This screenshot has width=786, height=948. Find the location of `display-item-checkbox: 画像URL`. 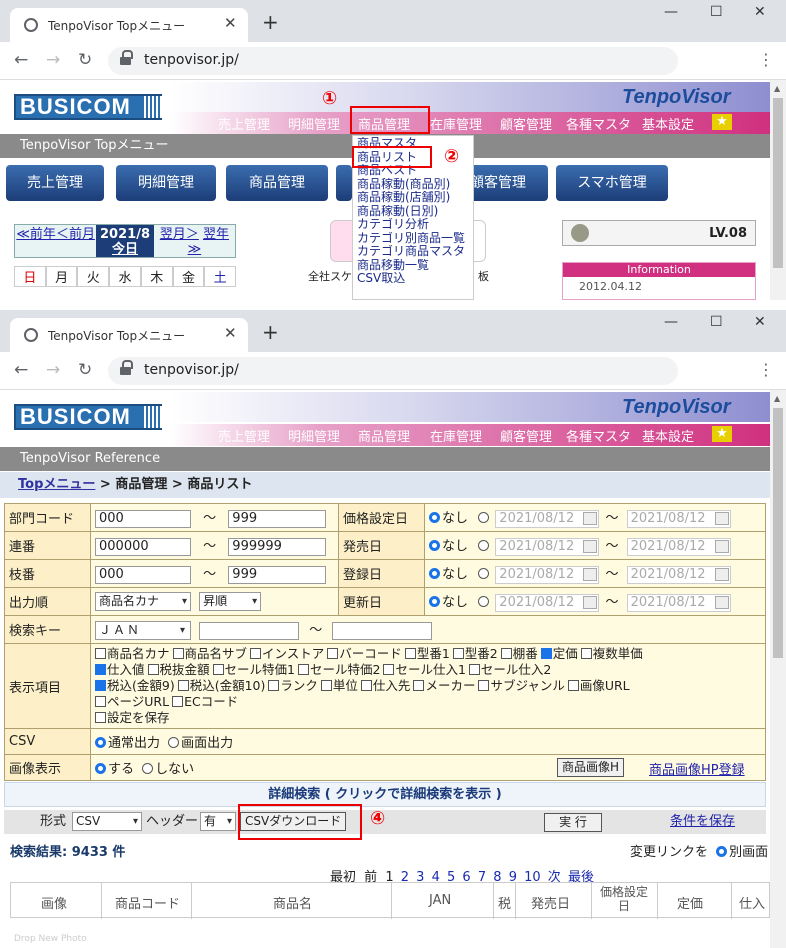

display-item-checkbox: 画像URL is located at coordinates (598, 685).